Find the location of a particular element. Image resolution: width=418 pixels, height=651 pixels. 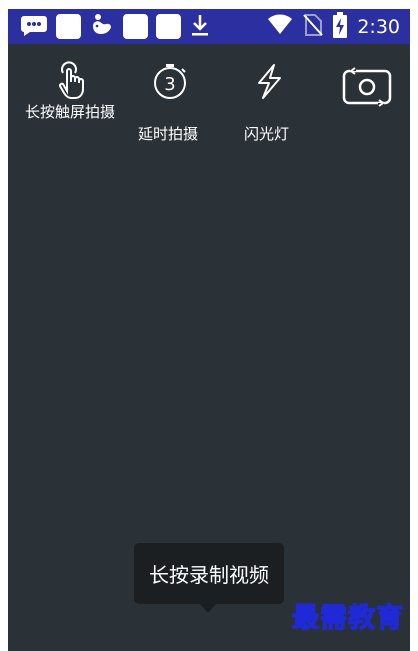

timer-icon: 3 is located at coordinates (170, 81).